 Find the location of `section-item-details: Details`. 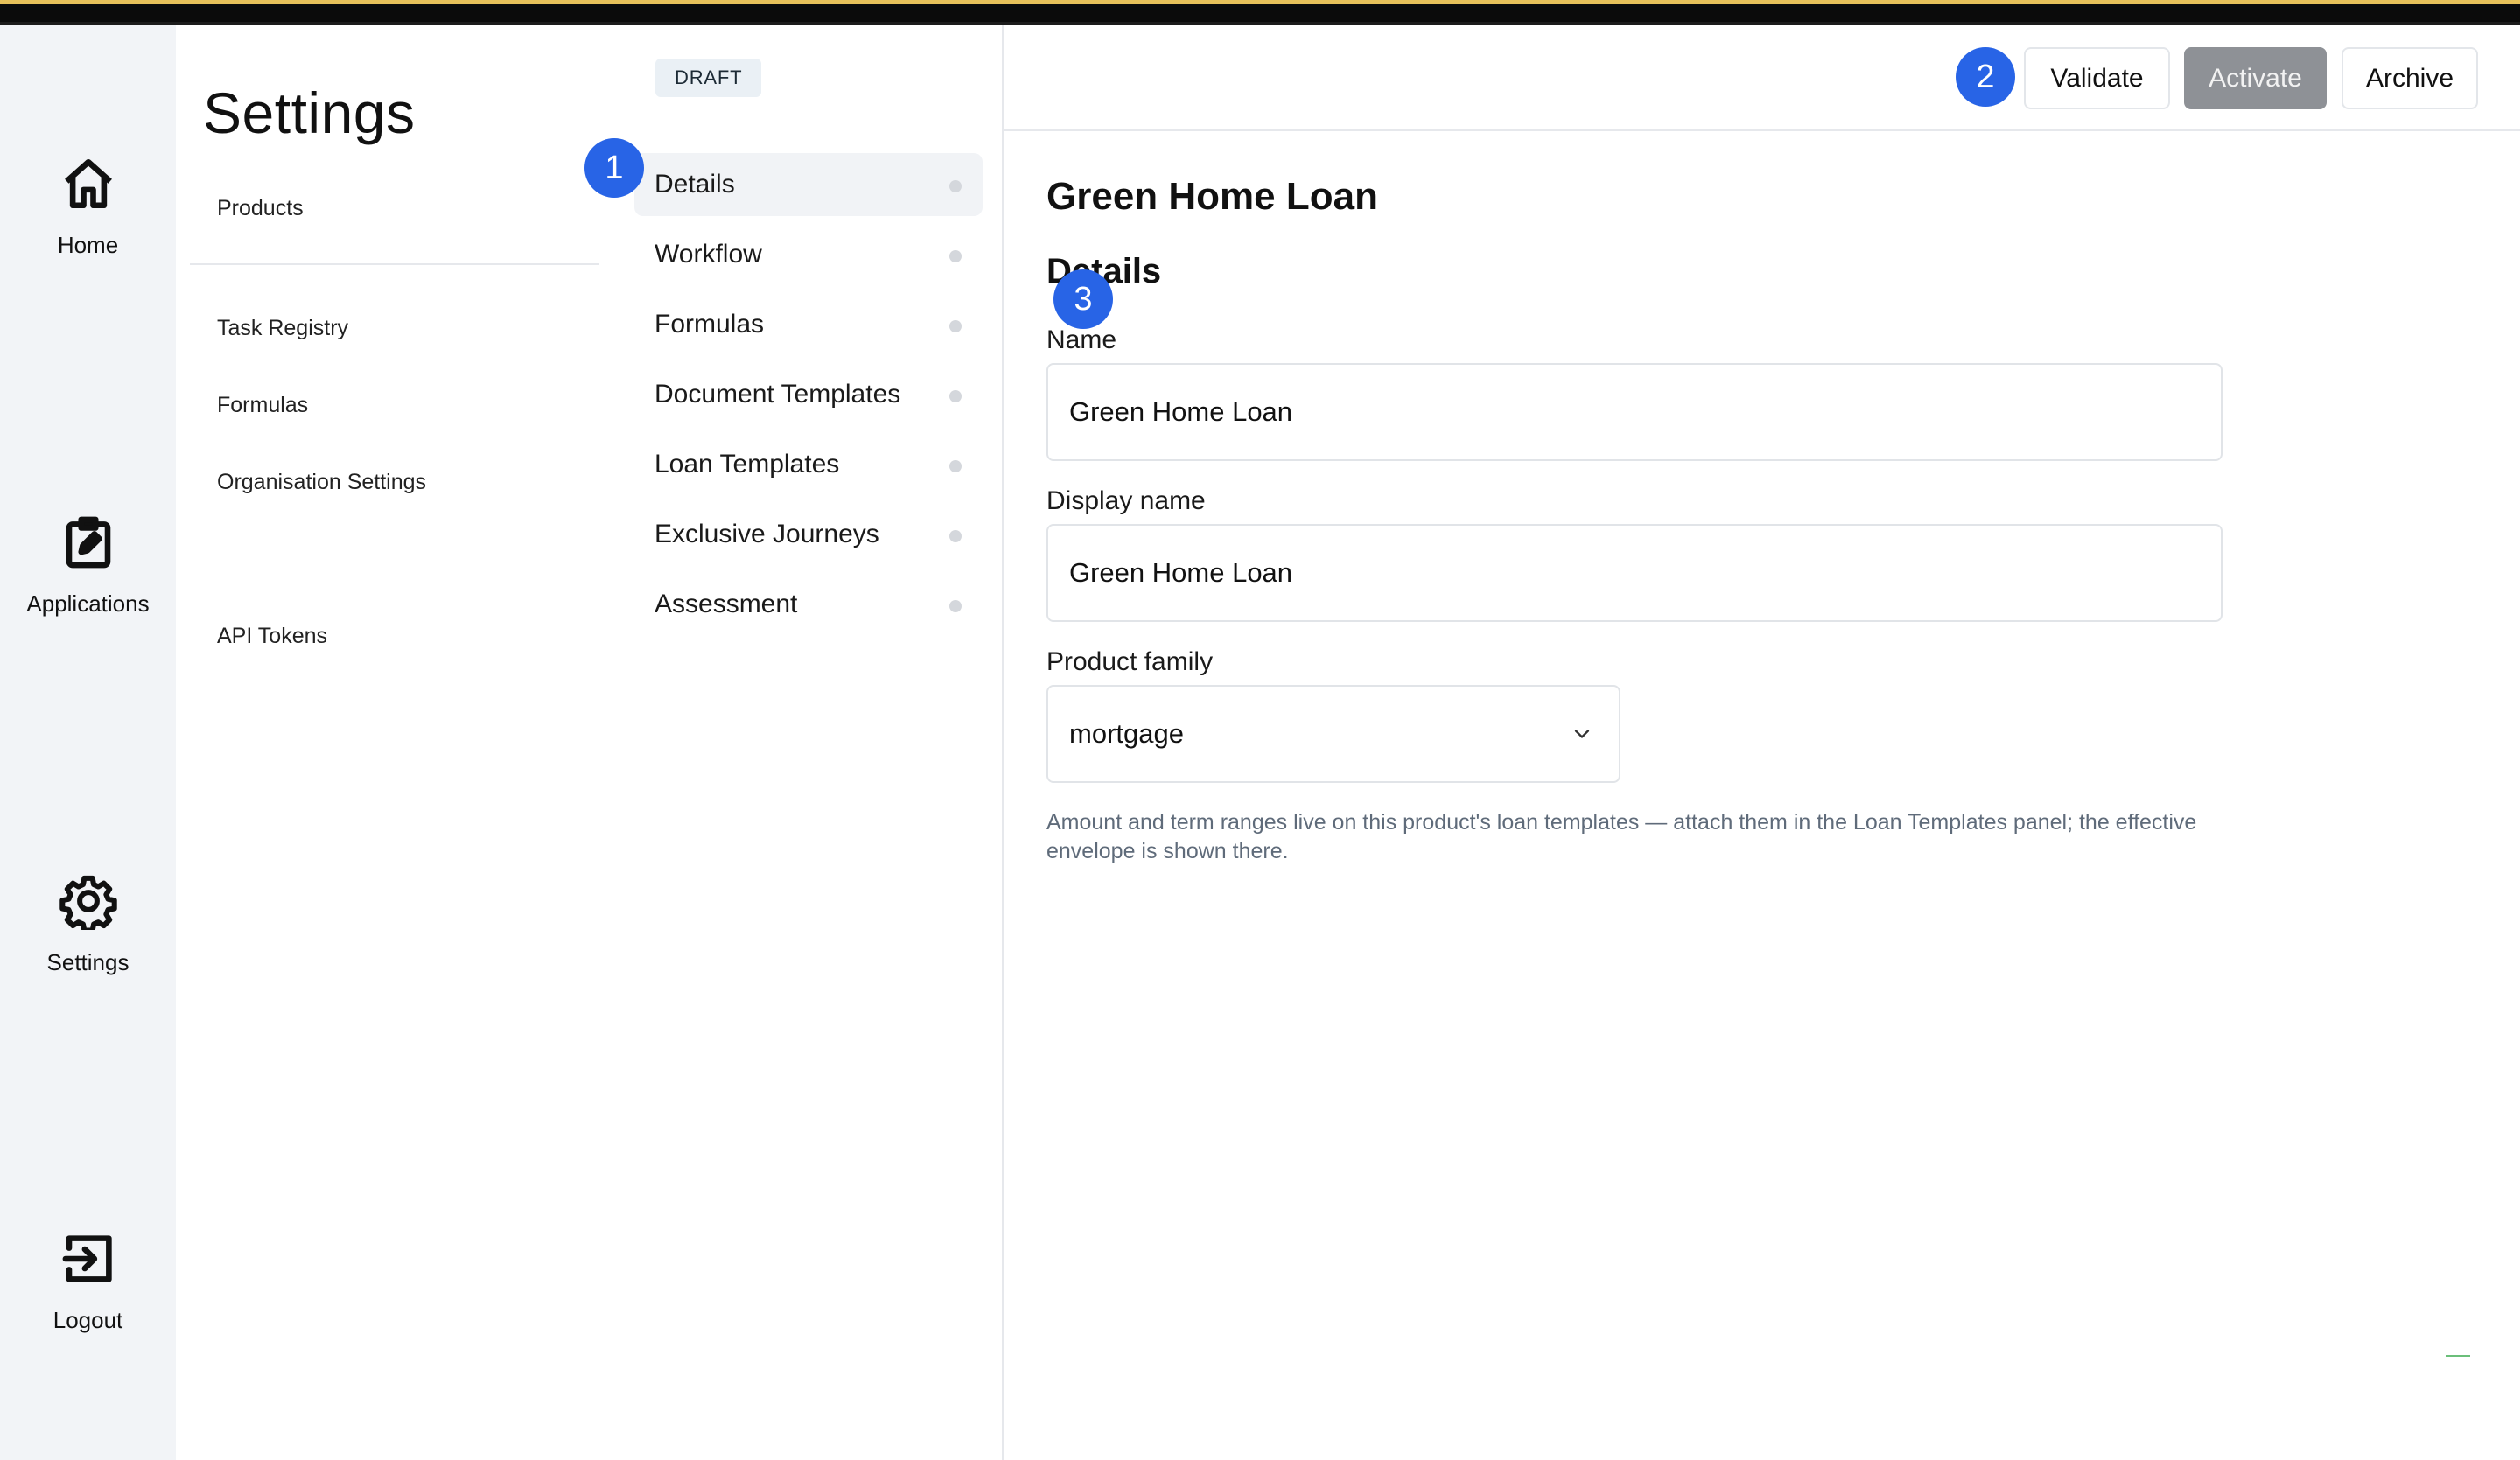

section-item-details: Details is located at coordinates (808, 184).